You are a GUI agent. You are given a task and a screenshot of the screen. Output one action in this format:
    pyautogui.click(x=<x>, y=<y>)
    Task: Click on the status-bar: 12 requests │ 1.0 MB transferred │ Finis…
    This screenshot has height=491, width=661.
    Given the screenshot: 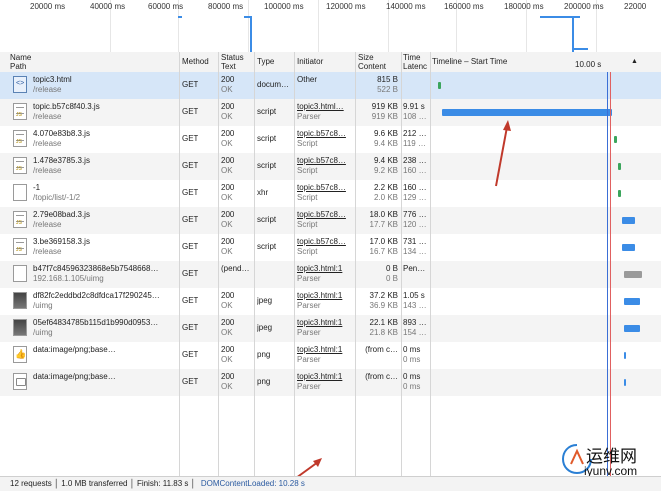 What is the action you would take?
    pyautogui.click(x=330, y=483)
    